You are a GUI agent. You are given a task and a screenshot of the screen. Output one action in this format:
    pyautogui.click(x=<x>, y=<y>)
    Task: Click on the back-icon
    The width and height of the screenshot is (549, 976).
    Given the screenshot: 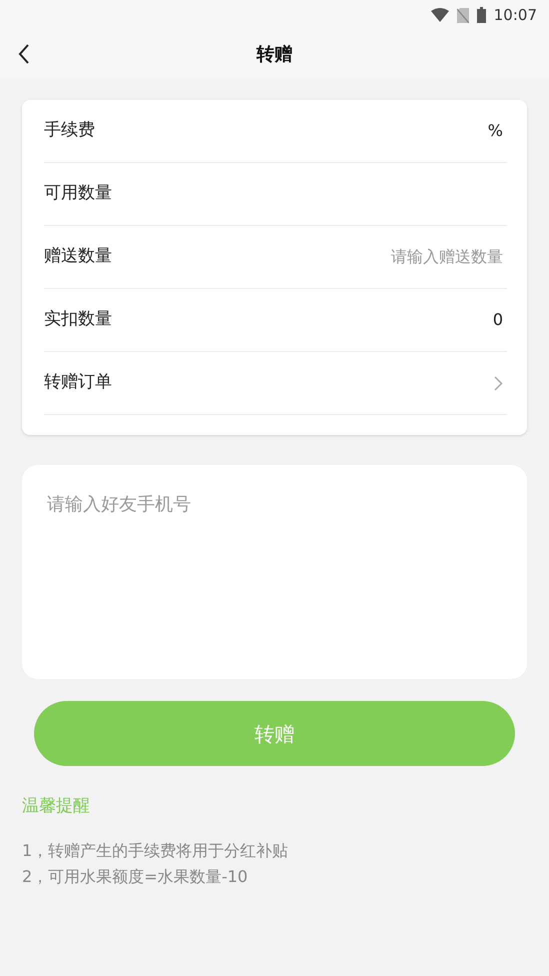 What is the action you would take?
    pyautogui.click(x=24, y=54)
    